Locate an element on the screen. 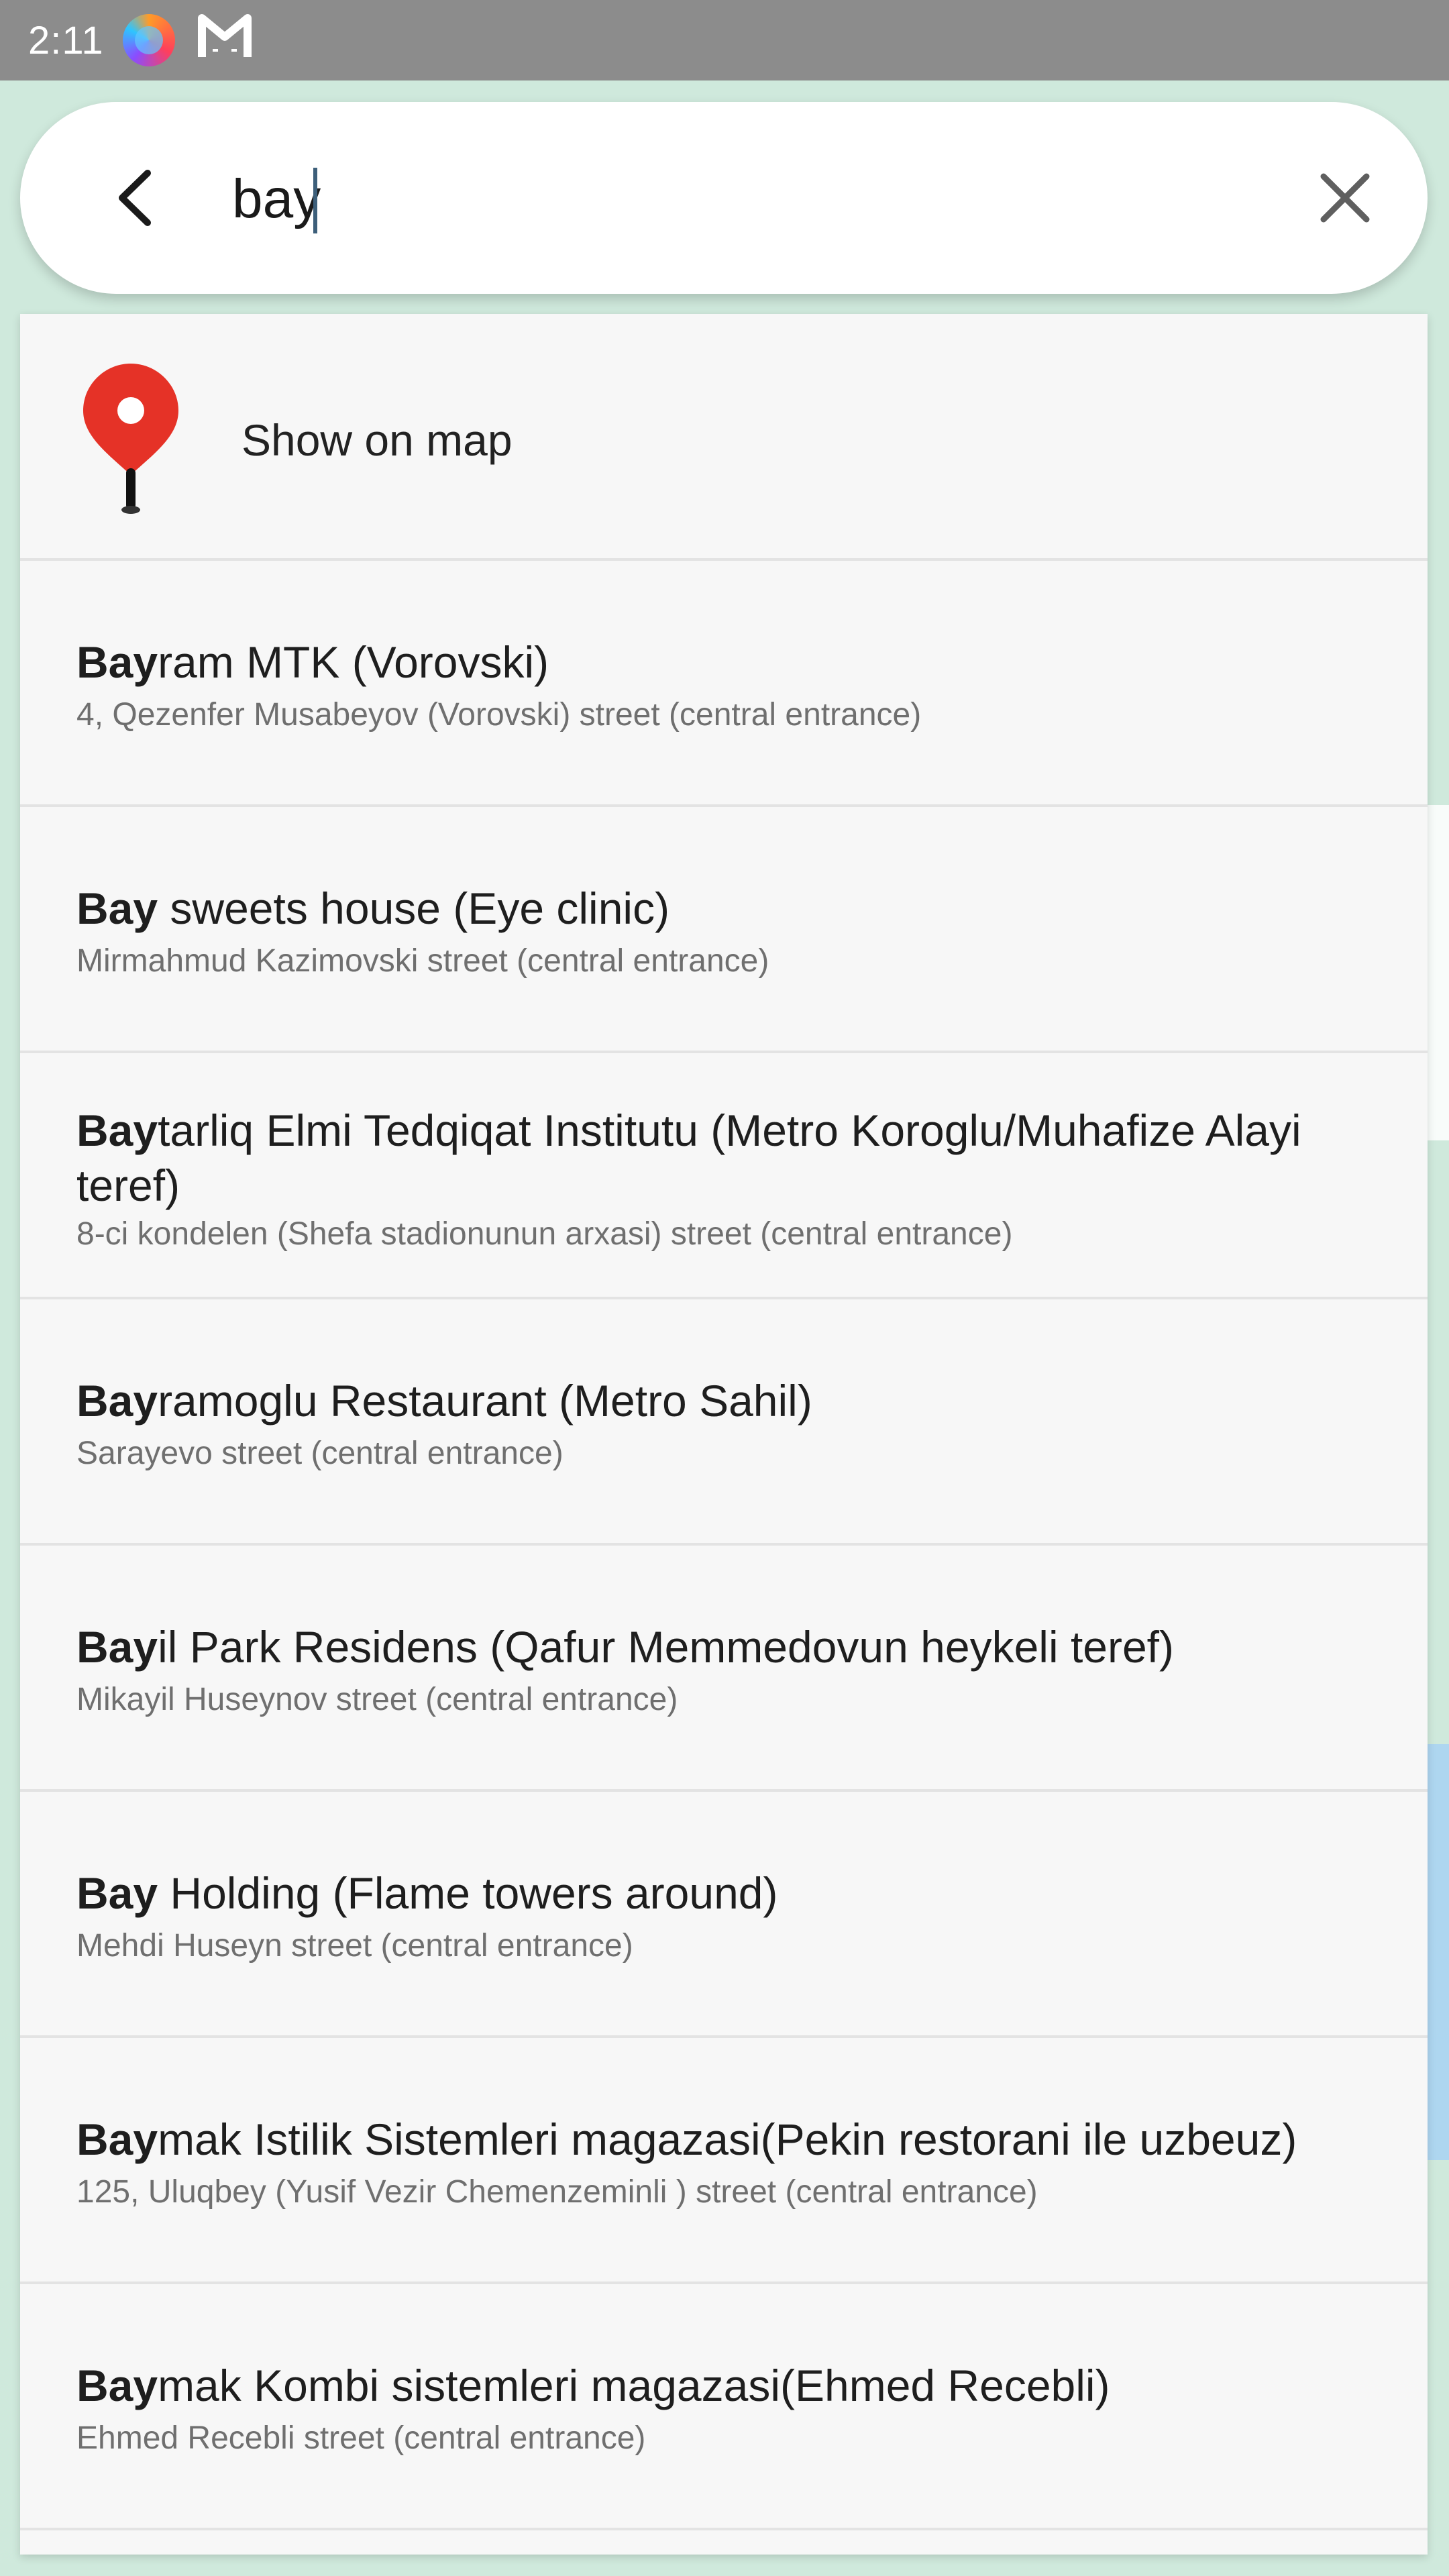  result-title-rest: sweets house (Eye clinic) is located at coordinates (414, 908).